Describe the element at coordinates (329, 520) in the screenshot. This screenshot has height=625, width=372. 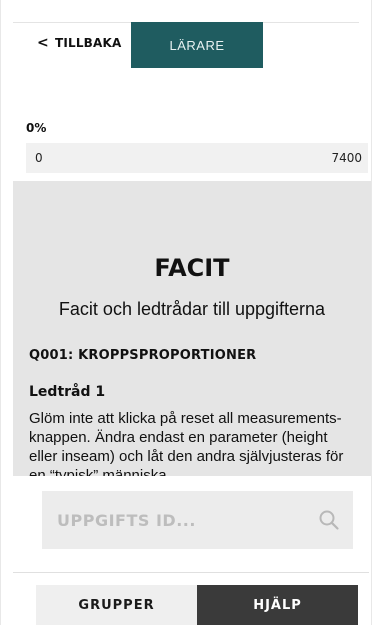
I see `search-icon` at that location.